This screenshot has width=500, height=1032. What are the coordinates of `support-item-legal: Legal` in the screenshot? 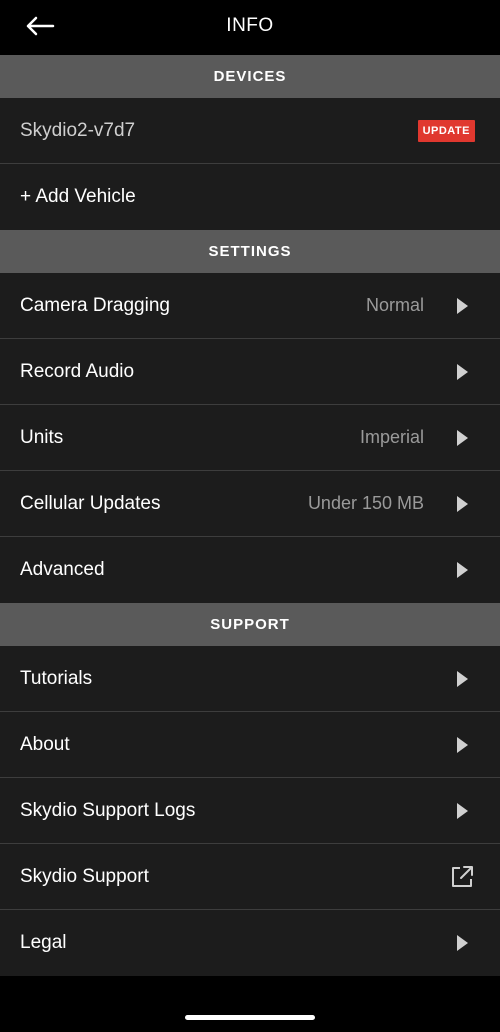 It's located at (250, 943).